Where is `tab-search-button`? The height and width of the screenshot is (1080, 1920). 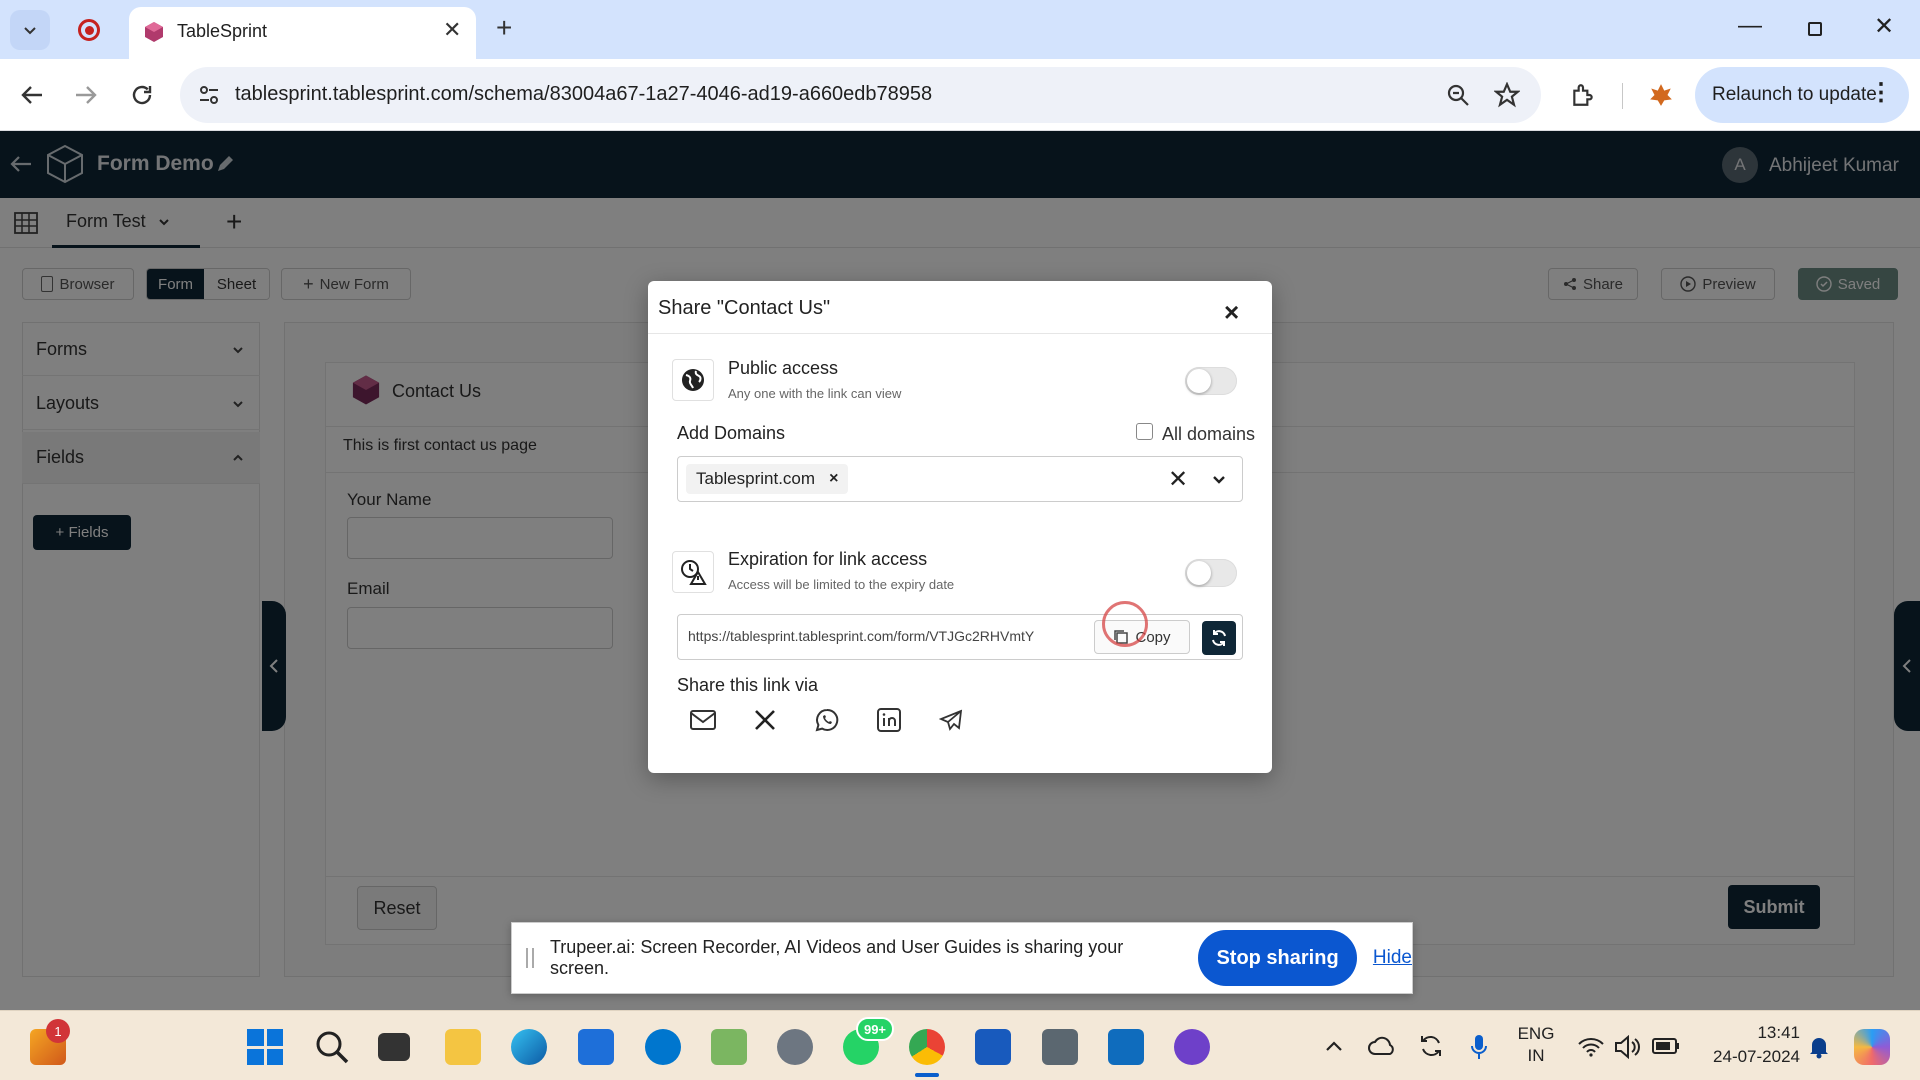
tab-search-button is located at coordinates (30, 30).